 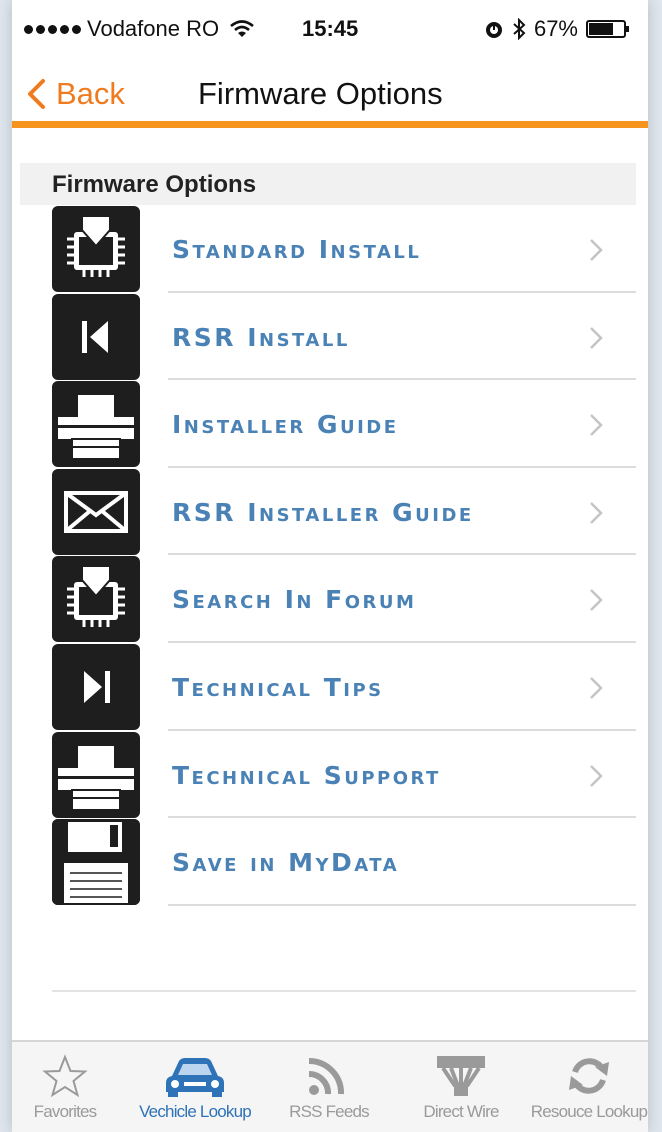 I want to click on list-item-label: Technical Support, so click(x=306, y=775).